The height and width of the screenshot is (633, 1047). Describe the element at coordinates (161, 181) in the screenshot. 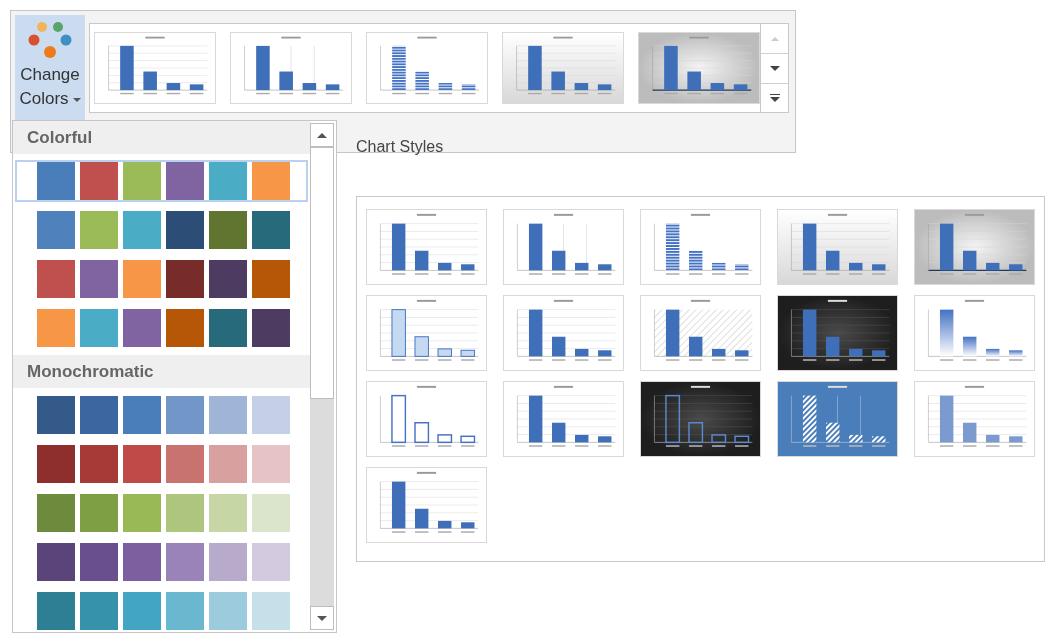

I see `color-scheme-option` at that location.